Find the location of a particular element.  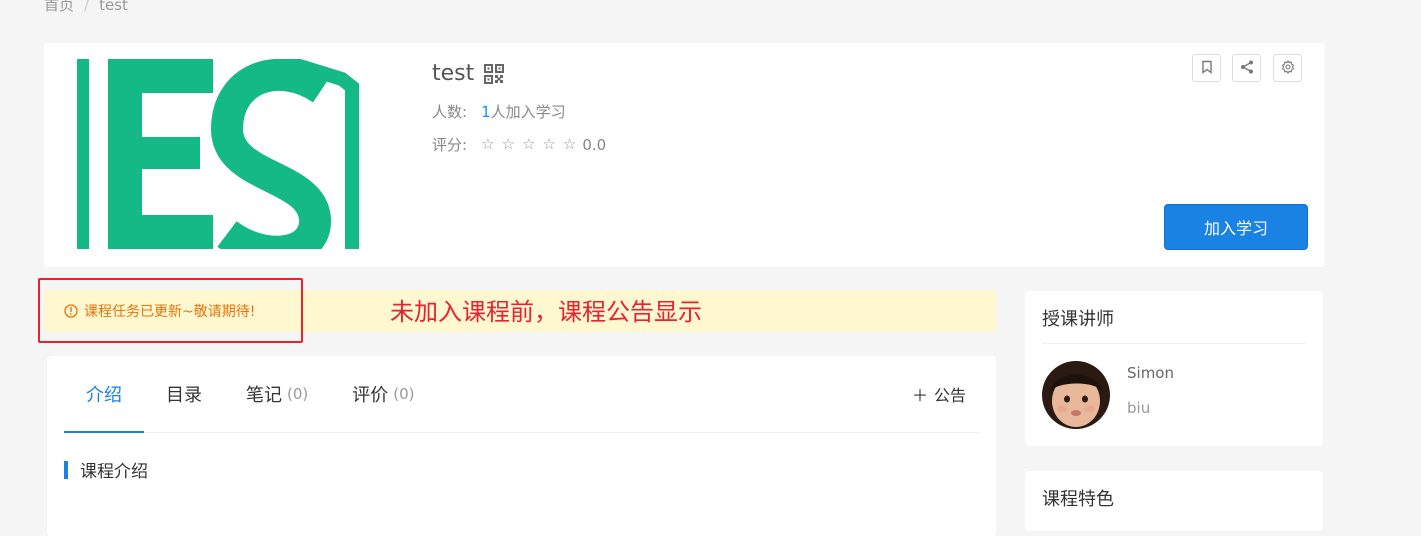

tab-label: 评价 is located at coordinates (370, 395).